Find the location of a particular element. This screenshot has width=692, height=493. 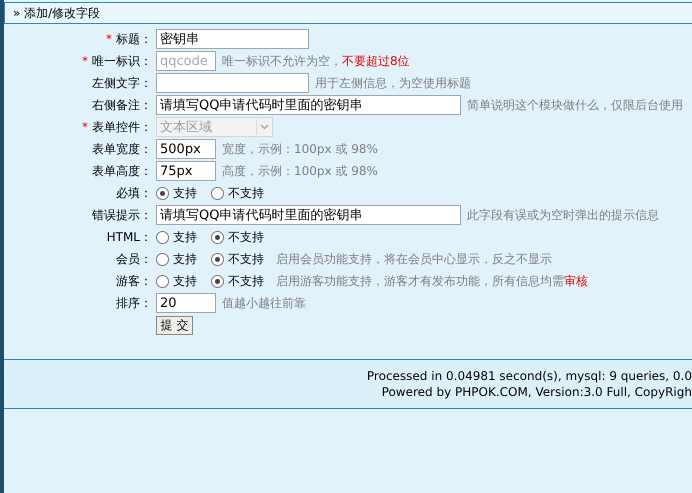

field-label: * 标题： is located at coordinates (128, 39).